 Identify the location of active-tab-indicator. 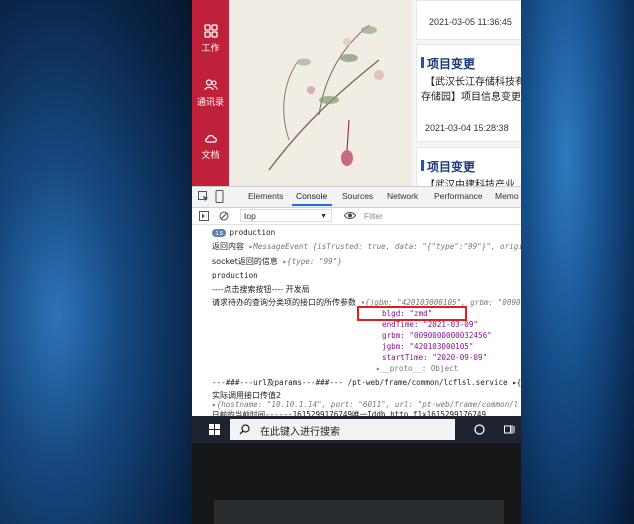
(312, 205).